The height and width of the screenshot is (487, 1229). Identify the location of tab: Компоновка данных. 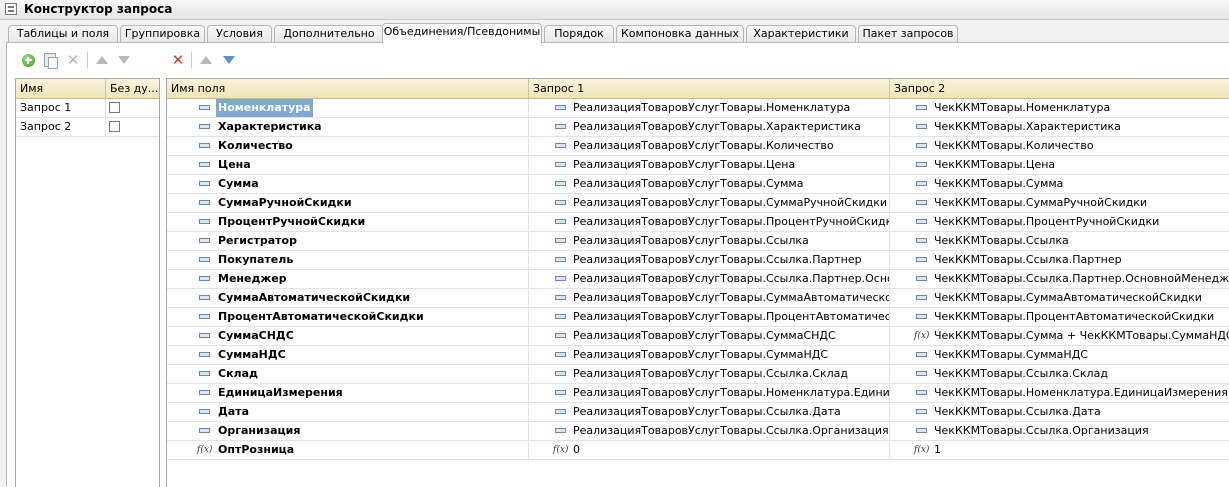
(680, 33).